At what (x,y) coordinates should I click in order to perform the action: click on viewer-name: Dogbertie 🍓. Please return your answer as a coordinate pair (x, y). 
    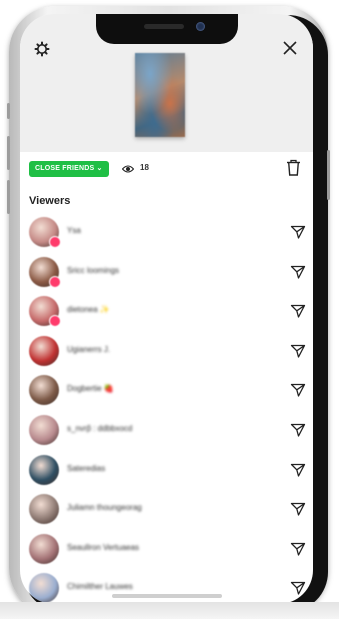
    Looking at the image, I should click on (90, 388).